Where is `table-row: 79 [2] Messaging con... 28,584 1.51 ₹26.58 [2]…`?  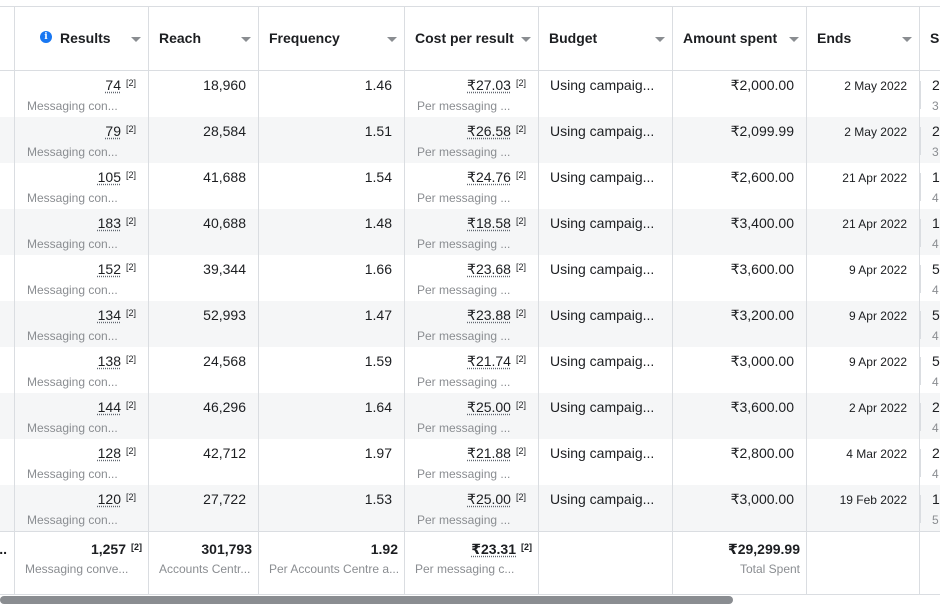
table-row: 79 [2] Messaging con... 28,584 1.51 ₹26.58 [2]… is located at coordinates (470, 140).